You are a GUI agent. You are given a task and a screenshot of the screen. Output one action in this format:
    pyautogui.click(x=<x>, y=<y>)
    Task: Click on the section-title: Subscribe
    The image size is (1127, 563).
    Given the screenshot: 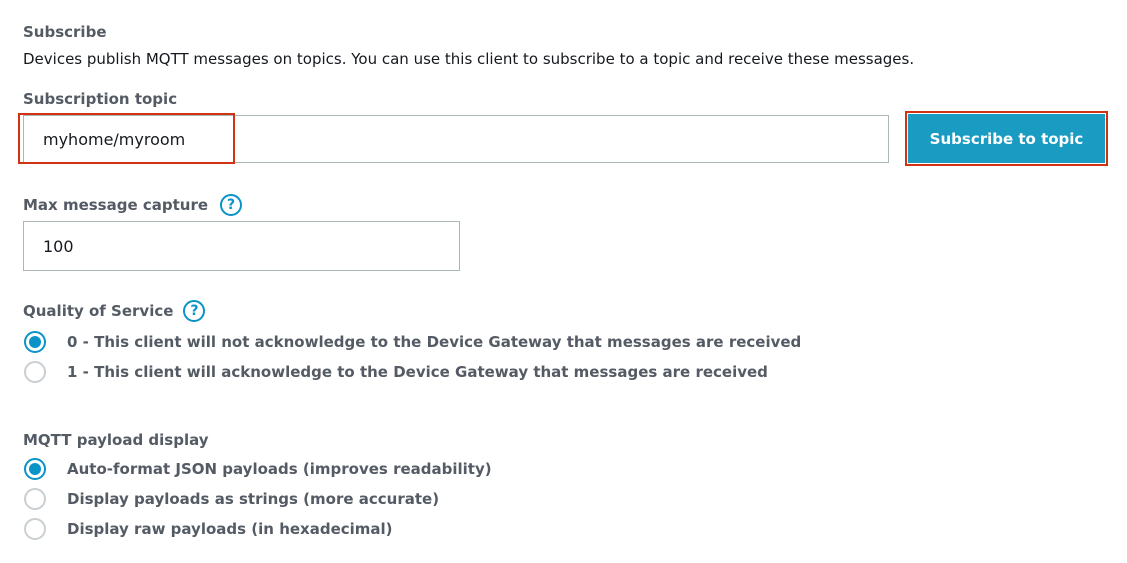 What is the action you would take?
    pyautogui.click(x=65, y=32)
    